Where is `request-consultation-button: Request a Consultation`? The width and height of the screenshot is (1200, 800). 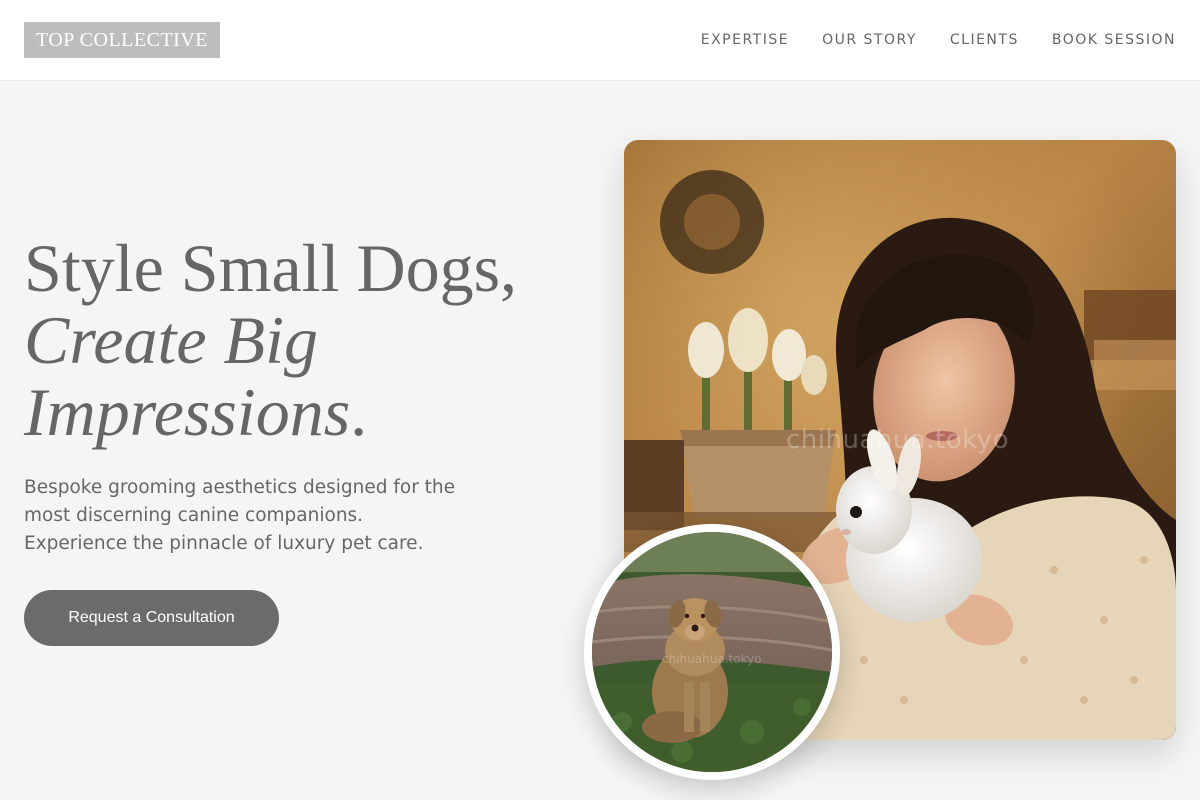 request-consultation-button: Request a Consultation is located at coordinates (151, 618).